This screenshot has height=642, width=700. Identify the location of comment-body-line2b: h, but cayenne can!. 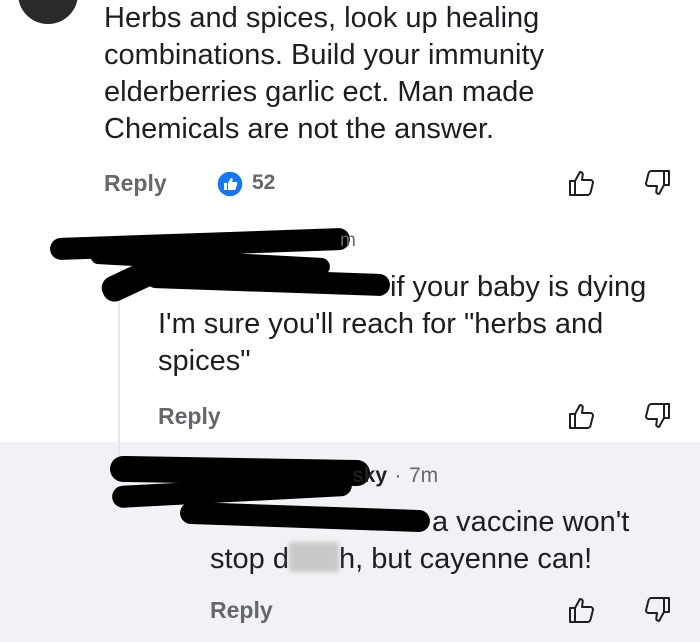
(466, 559).